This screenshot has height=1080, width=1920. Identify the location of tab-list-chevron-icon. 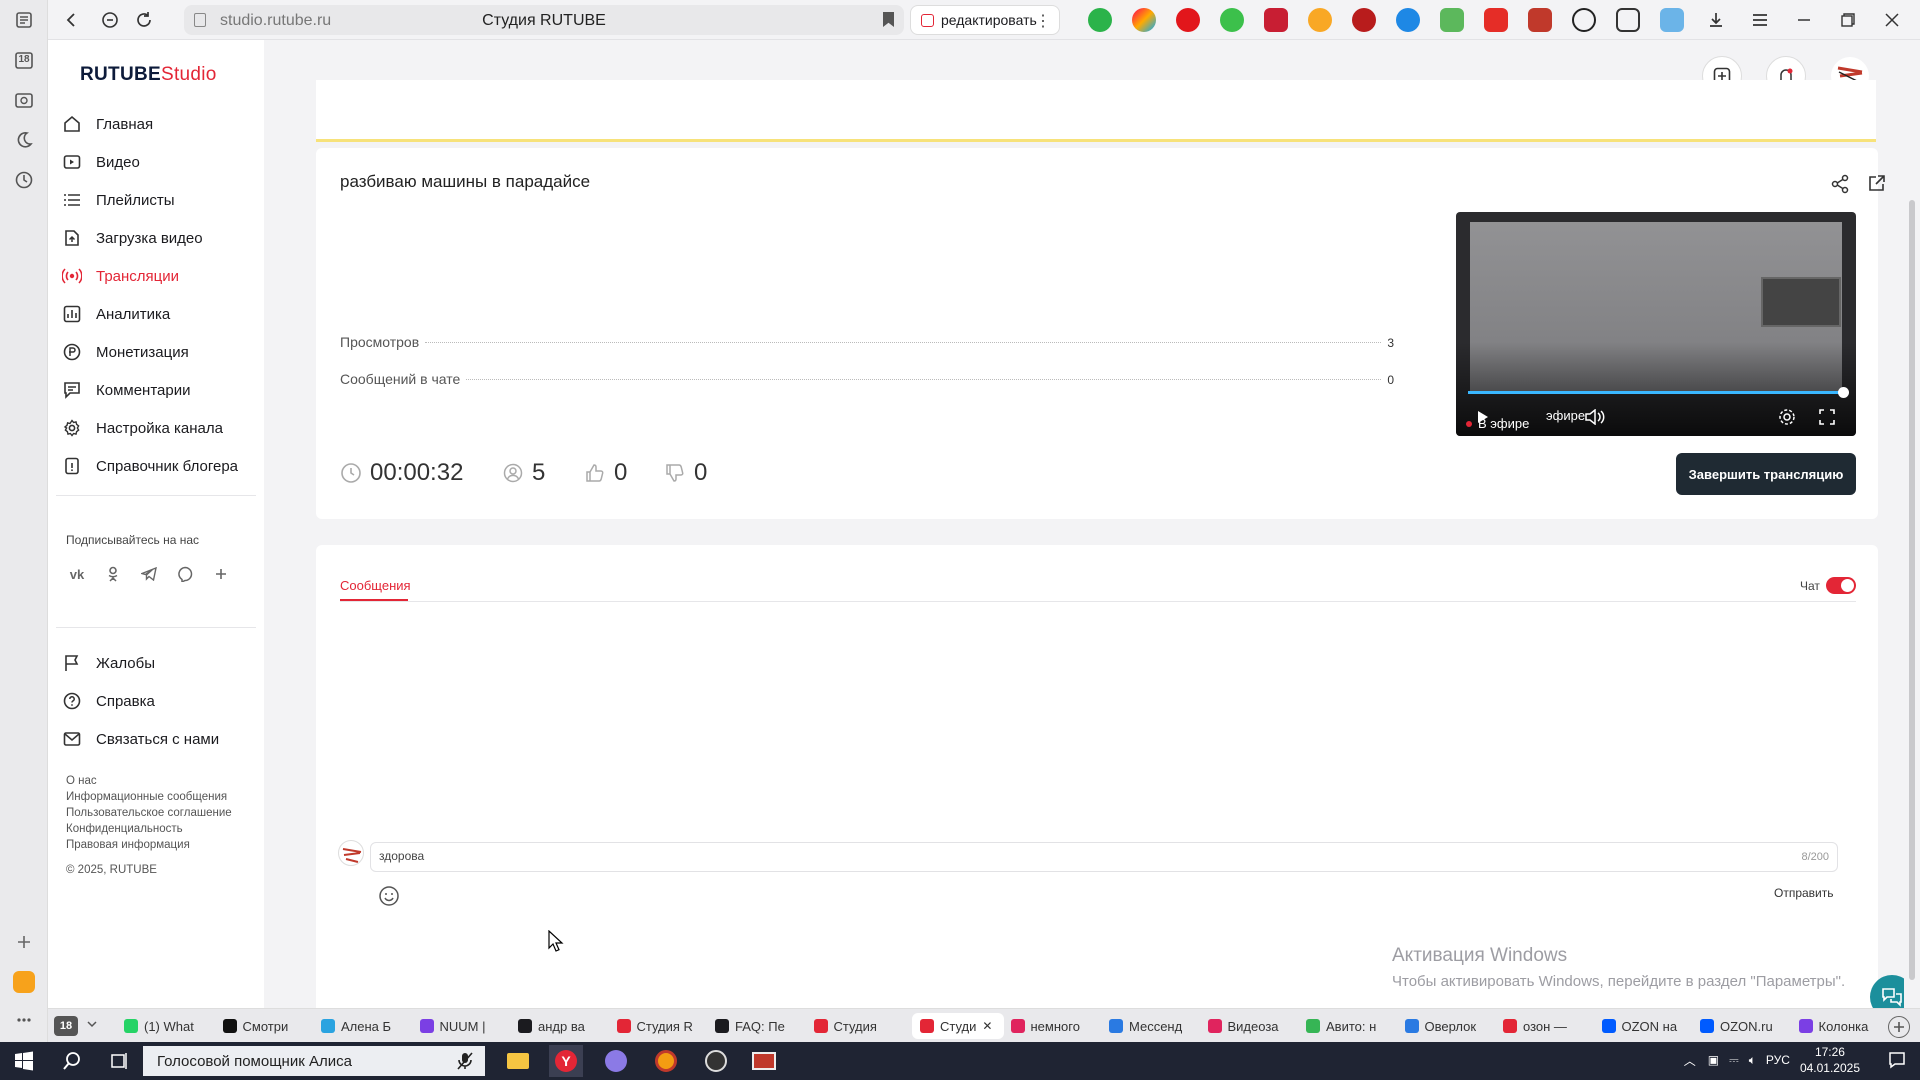
(92, 1024).